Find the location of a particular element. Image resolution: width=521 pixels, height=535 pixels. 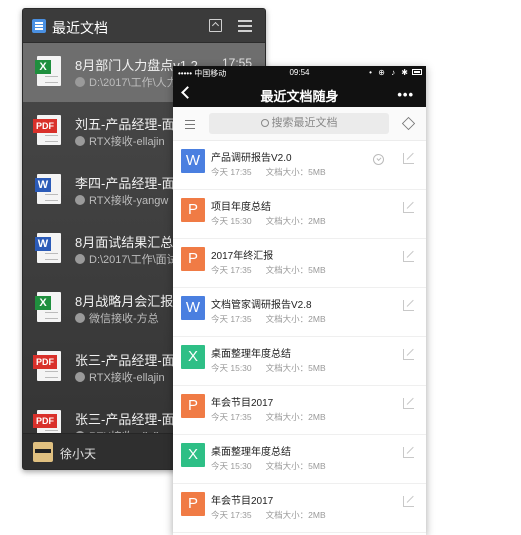

list-item: P 项目年度总结 今天 15:30 文档大小：2MB is located at coordinates (299, 214).